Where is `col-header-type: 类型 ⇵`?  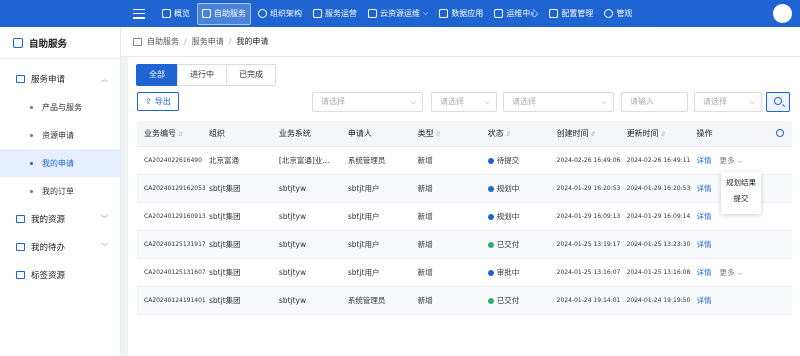 col-header-type: 类型 ⇵ is located at coordinates (453, 133).